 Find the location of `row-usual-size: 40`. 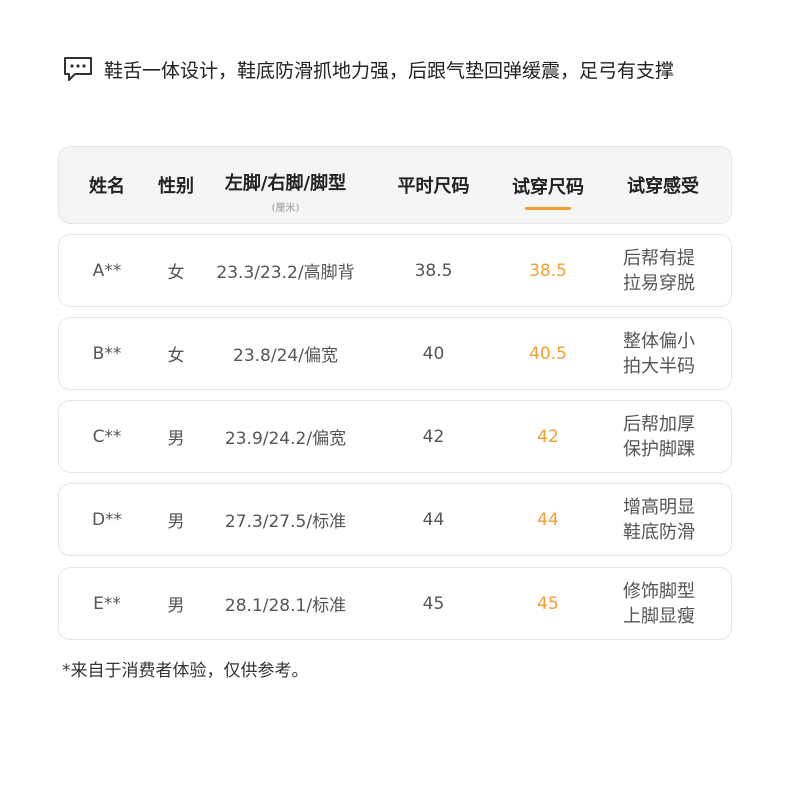

row-usual-size: 40 is located at coordinates (433, 353).